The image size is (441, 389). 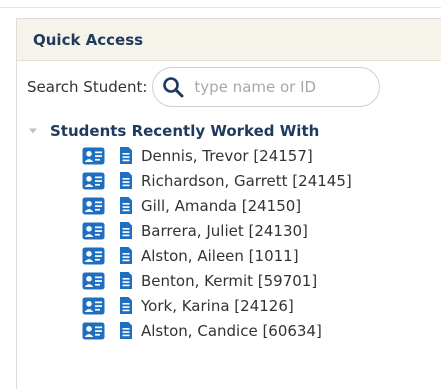 I want to click on student-name-link: Alston, Candice [60634], so click(x=231, y=331).